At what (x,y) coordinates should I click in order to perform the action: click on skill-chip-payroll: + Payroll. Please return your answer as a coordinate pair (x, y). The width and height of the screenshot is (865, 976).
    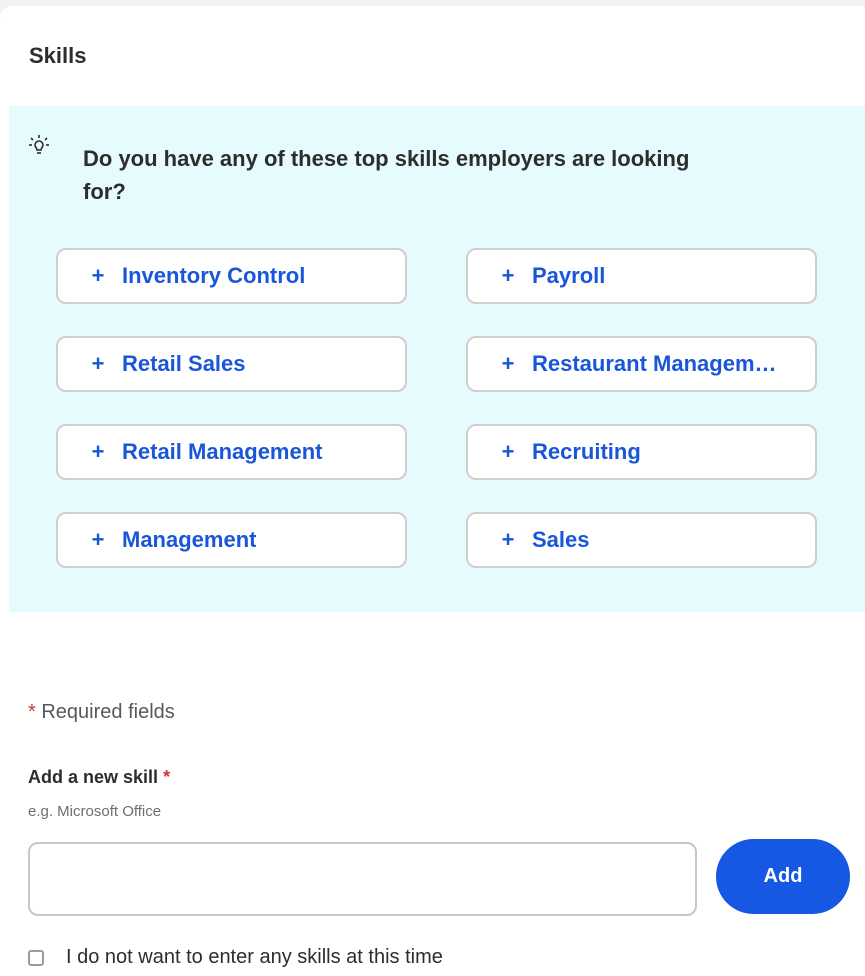
    Looking at the image, I should click on (641, 276).